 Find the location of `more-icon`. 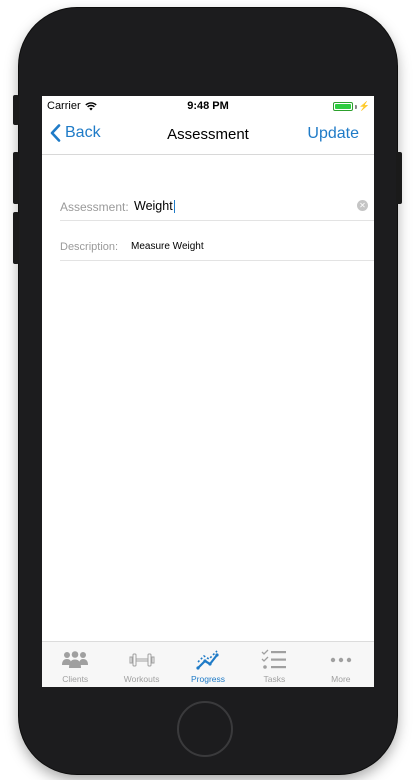

more-icon is located at coordinates (341, 660).